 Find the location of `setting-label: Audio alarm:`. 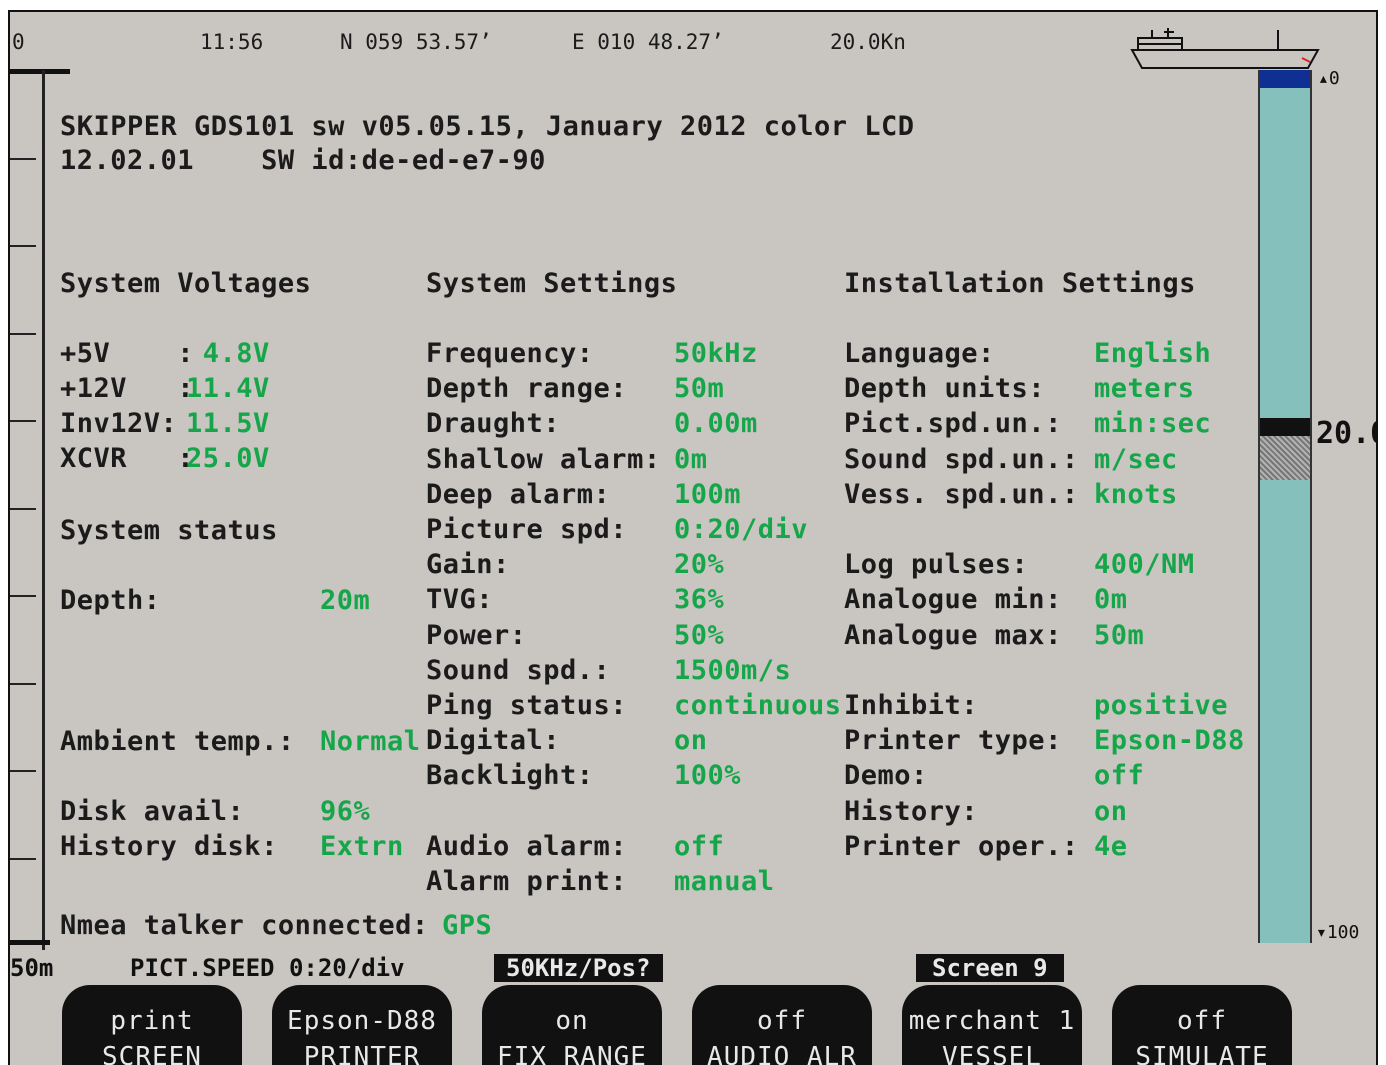

setting-label: Audio alarm: is located at coordinates (527, 846).